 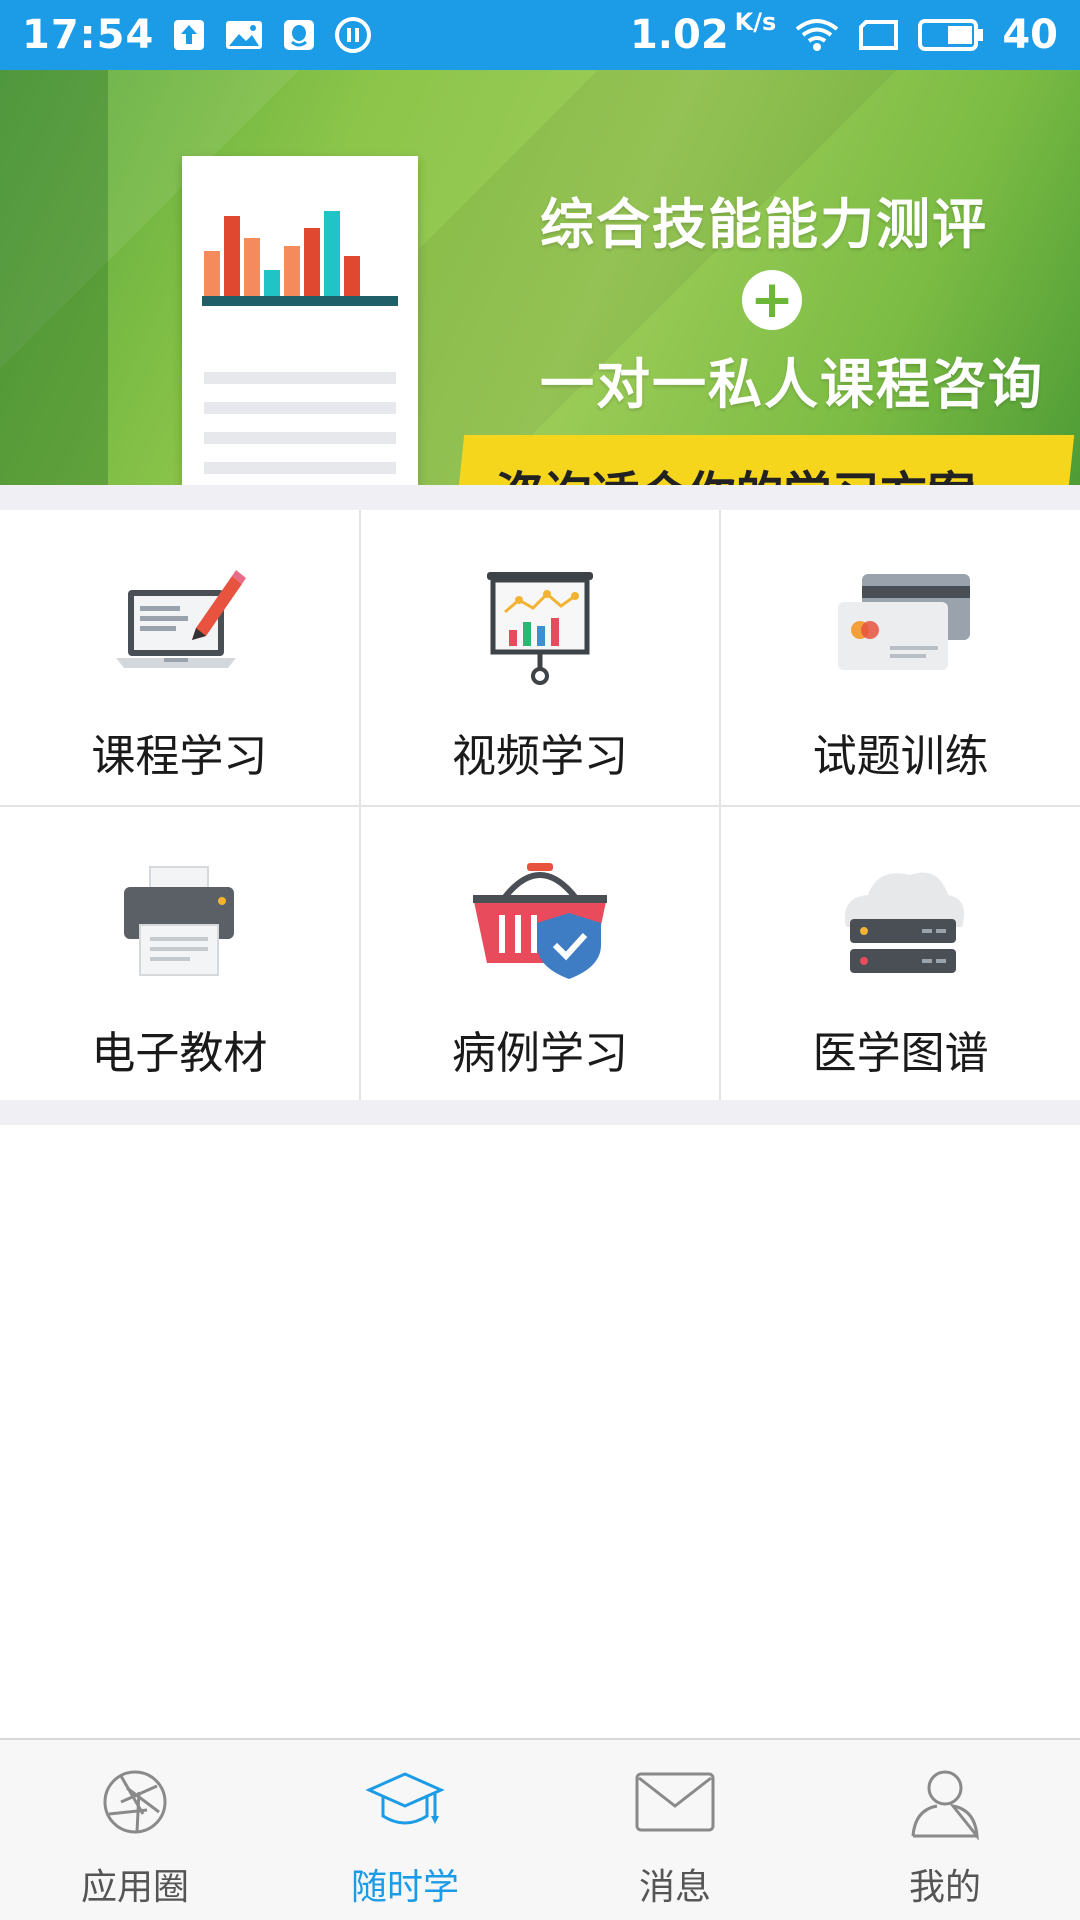 I want to click on bar-chart-illustration-icon, so click(x=300, y=258).